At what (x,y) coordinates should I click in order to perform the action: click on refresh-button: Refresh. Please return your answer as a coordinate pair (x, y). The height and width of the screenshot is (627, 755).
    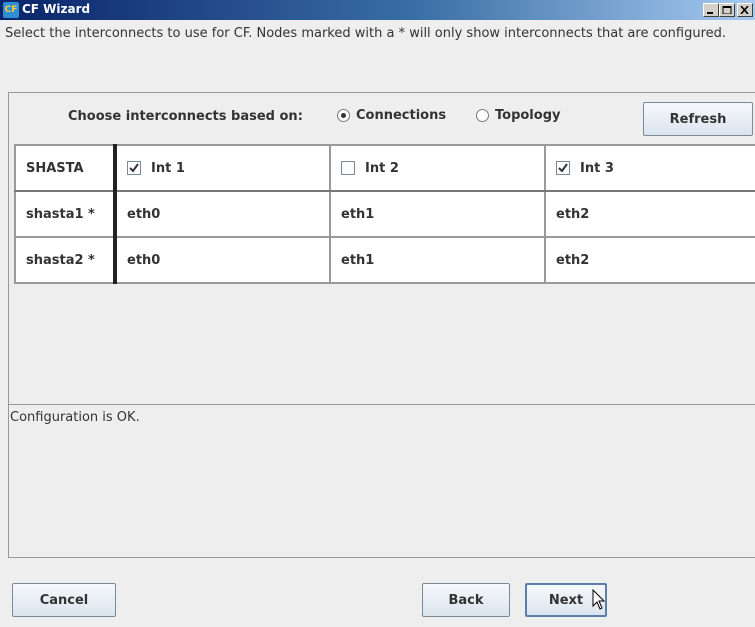
    Looking at the image, I should click on (698, 119).